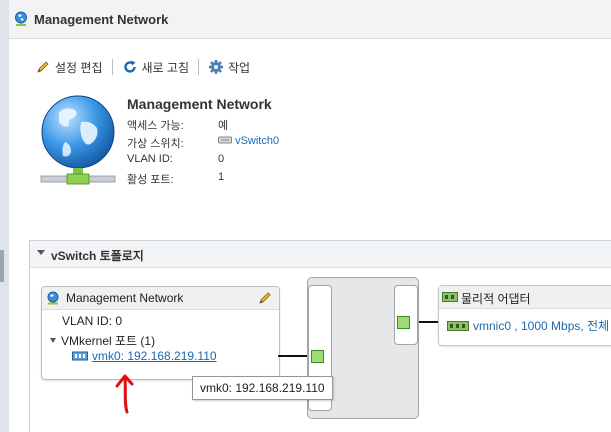 Image resolution: width=611 pixels, height=432 pixels. What do you see at coordinates (2, 266) in the screenshot?
I see `scroll-marker` at bounding box center [2, 266].